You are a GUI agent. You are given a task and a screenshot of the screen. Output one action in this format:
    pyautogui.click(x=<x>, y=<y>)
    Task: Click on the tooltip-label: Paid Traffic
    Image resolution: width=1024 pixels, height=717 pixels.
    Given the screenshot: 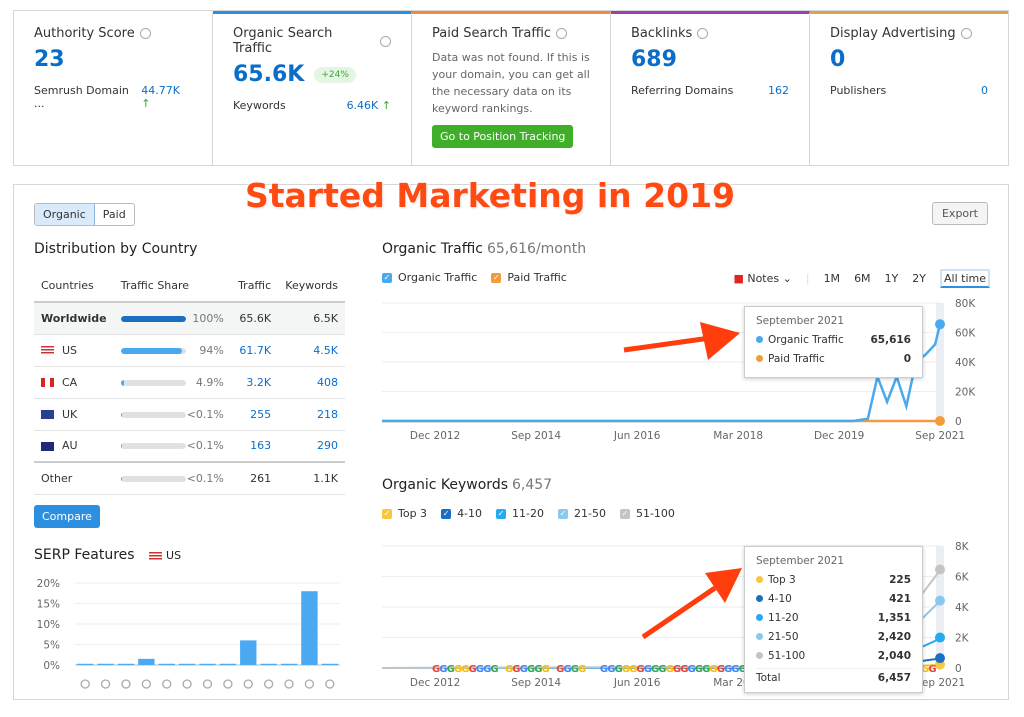 What is the action you would take?
    pyautogui.click(x=796, y=359)
    